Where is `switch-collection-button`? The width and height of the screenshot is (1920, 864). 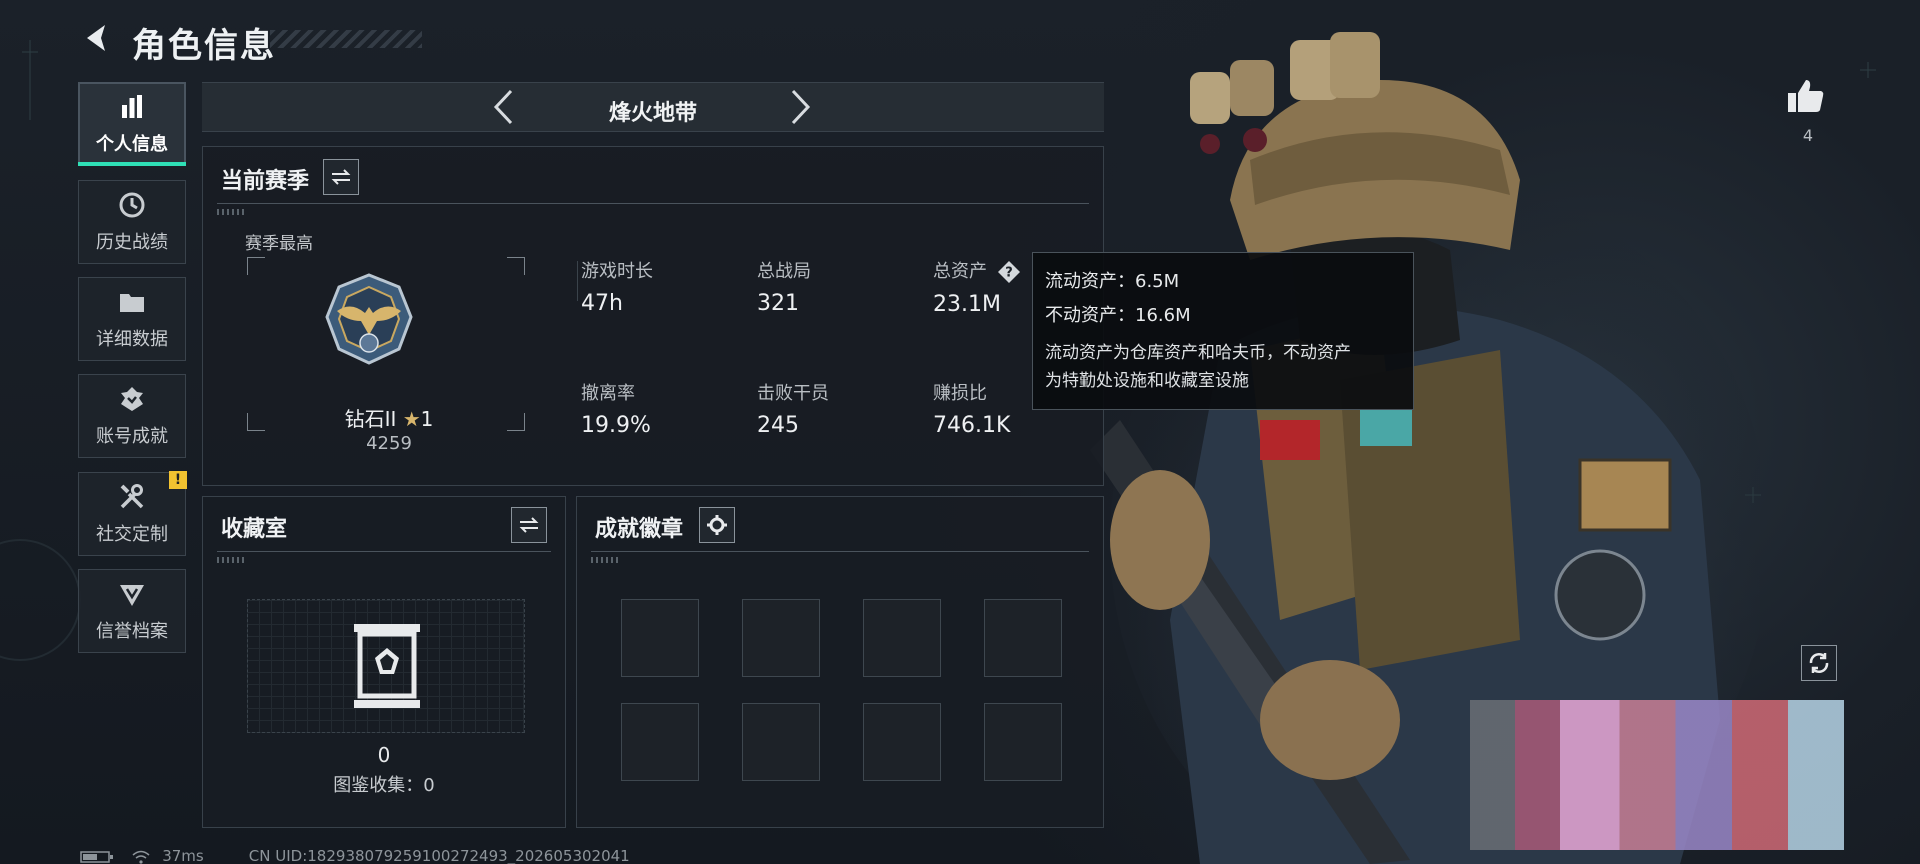
switch-collection-button is located at coordinates (529, 525).